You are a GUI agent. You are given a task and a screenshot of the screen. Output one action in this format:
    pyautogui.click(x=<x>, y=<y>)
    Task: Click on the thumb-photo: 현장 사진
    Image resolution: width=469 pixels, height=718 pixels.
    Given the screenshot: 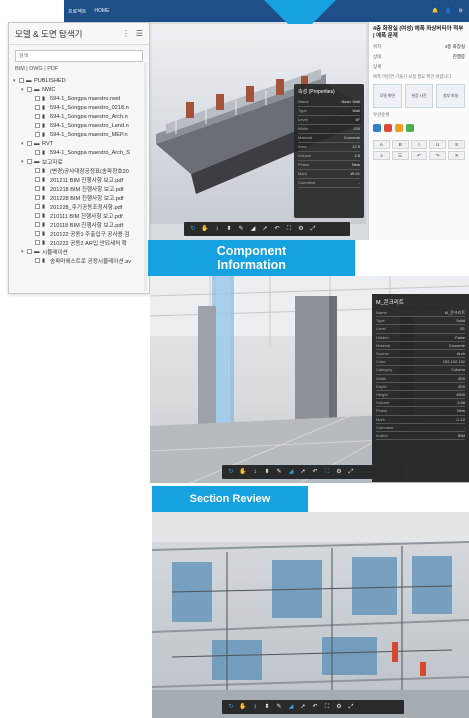 What is the action you would take?
    pyautogui.click(x=419, y=96)
    